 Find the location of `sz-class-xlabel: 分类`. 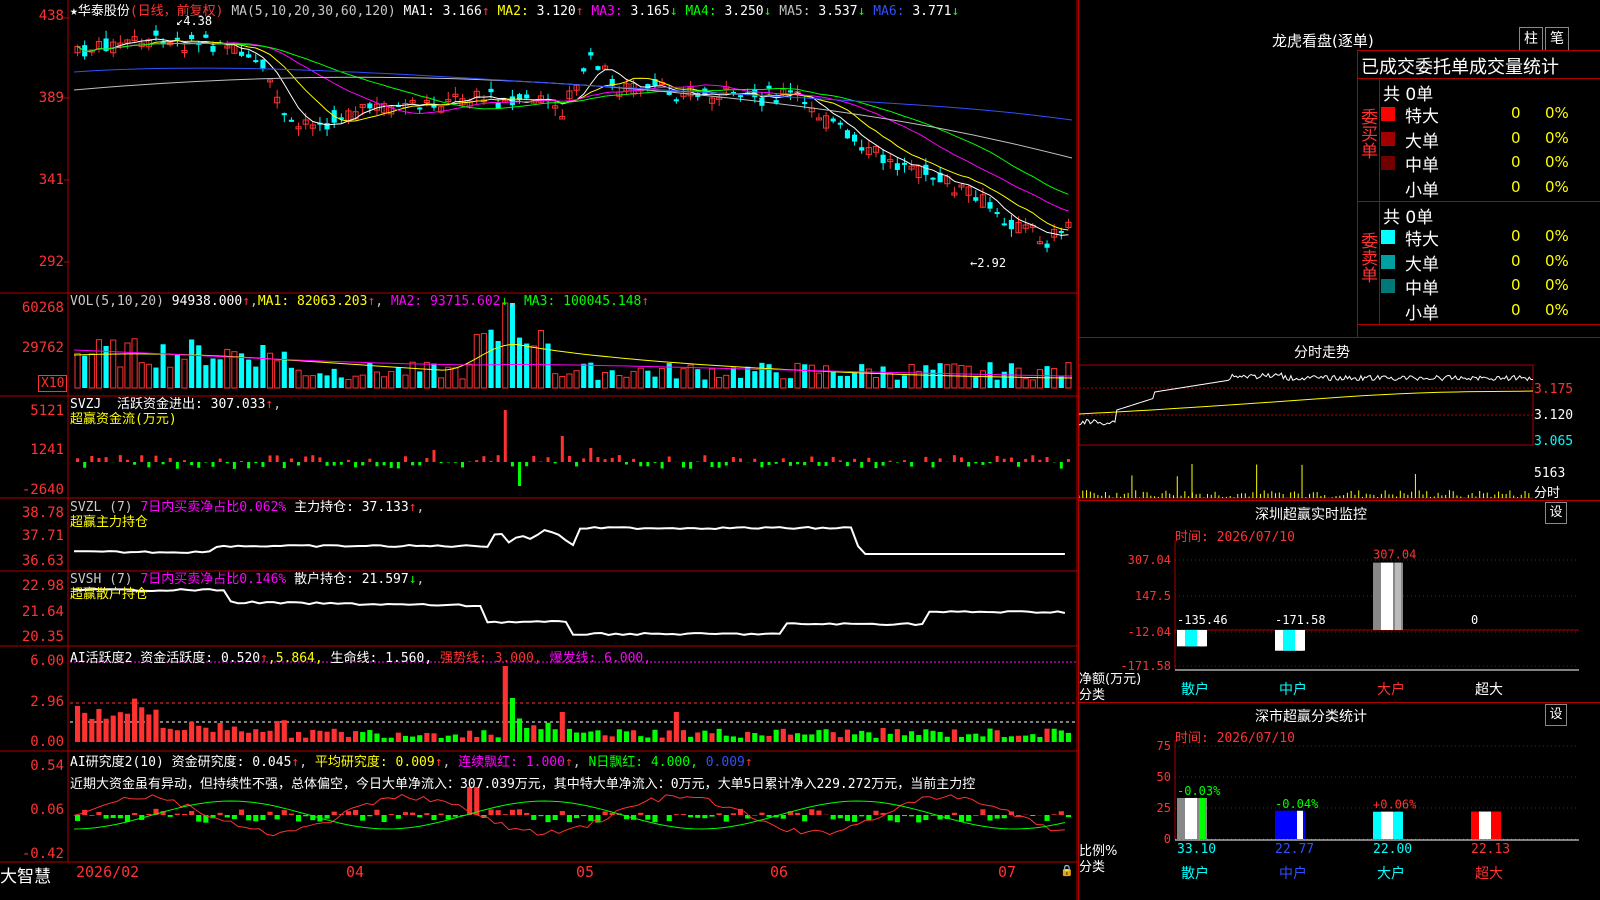

sz-class-xlabel: 分类 is located at coordinates (1092, 867).